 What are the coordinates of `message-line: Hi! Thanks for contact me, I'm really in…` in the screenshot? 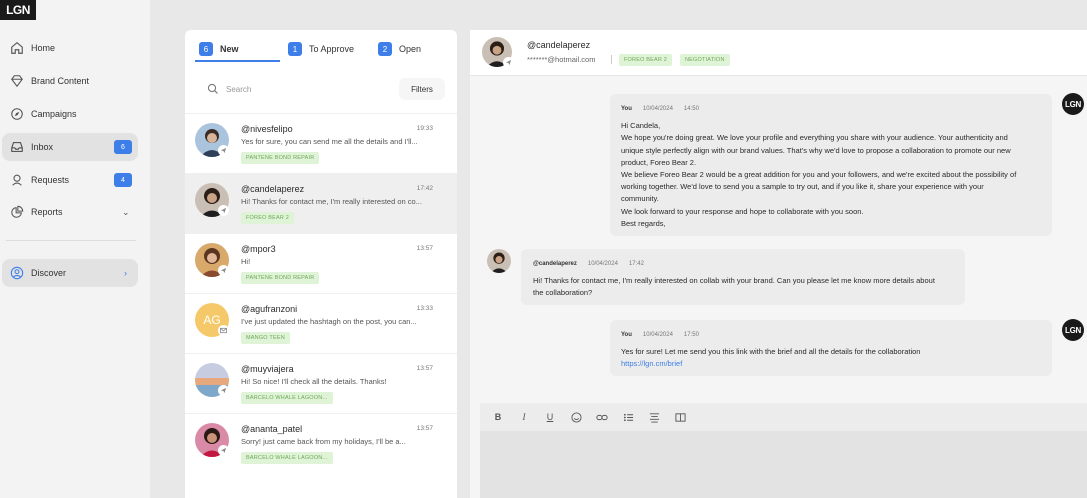 It's located at (734, 281).